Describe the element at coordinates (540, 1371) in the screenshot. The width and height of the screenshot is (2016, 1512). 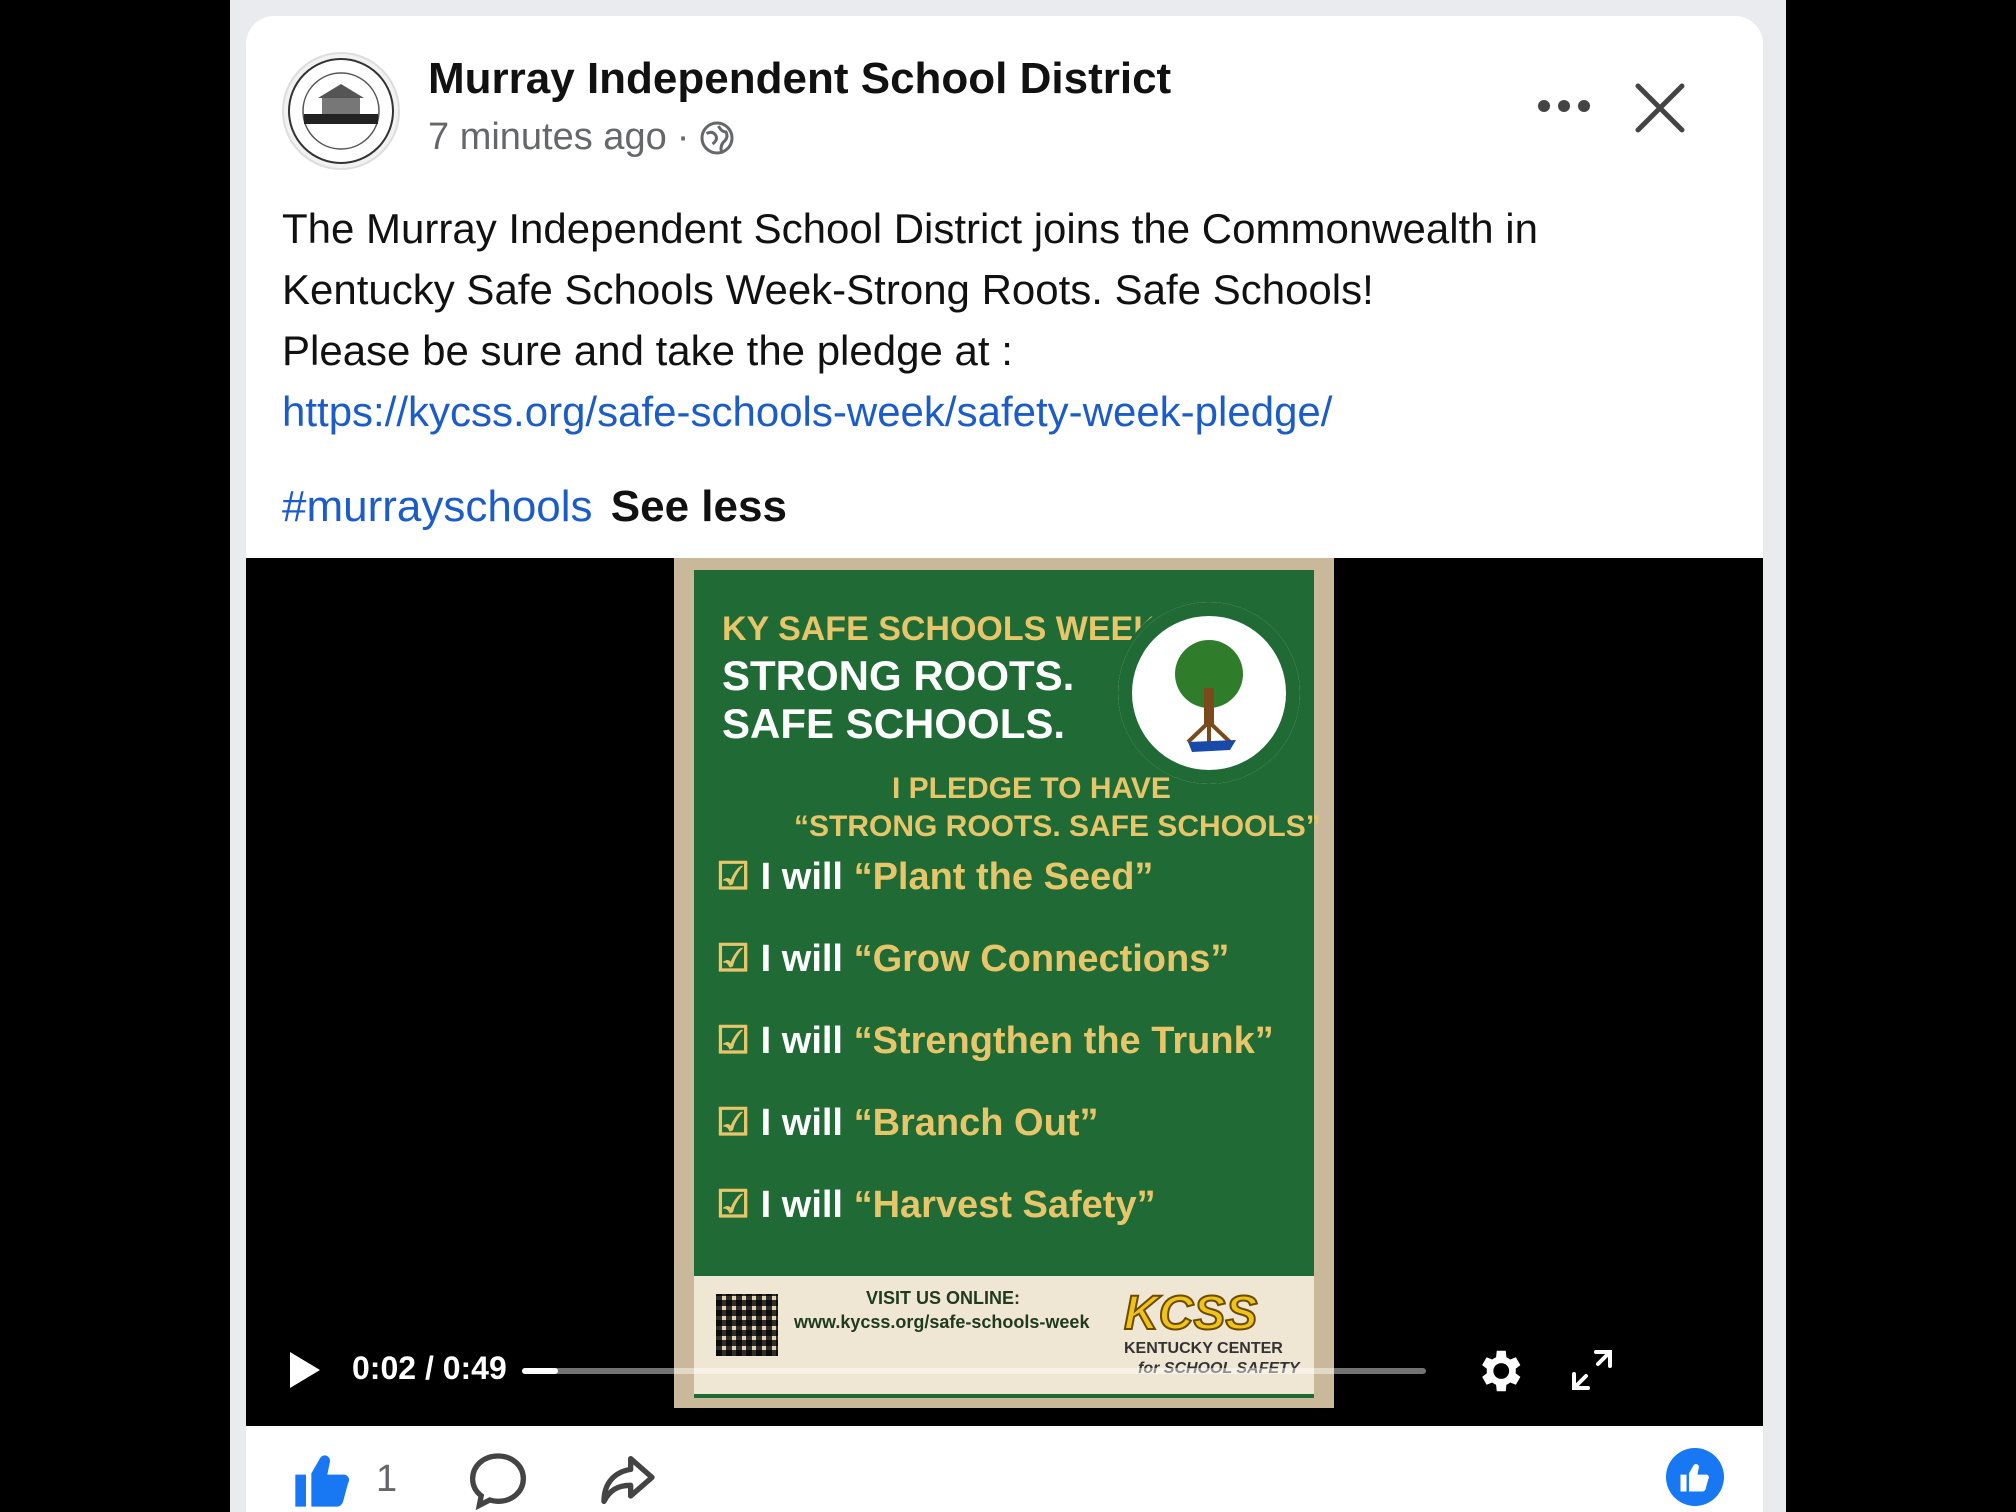
I see `video-progress-fill` at that location.